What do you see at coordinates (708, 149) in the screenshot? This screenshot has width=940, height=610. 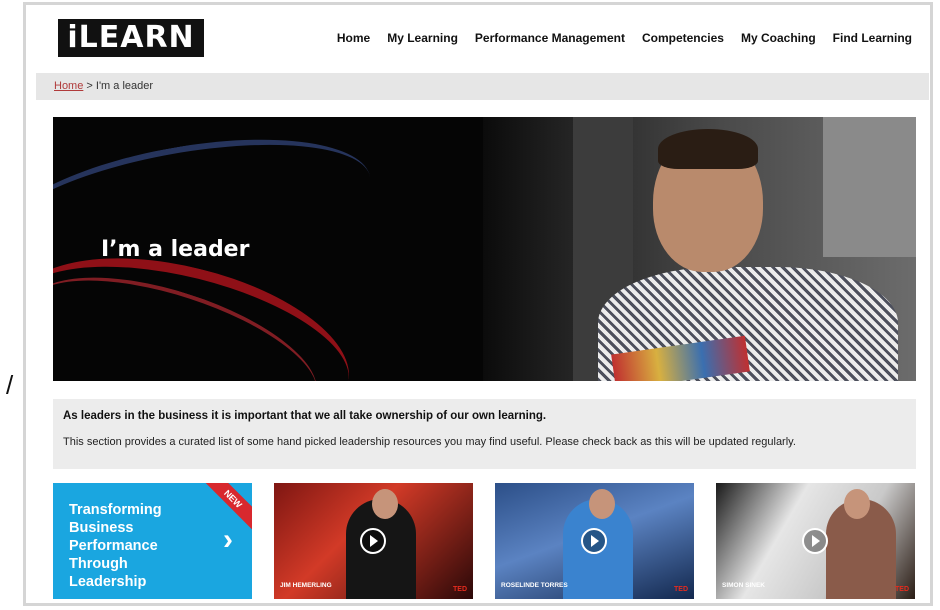 I see `hero-person-hair` at bounding box center [708, 149].